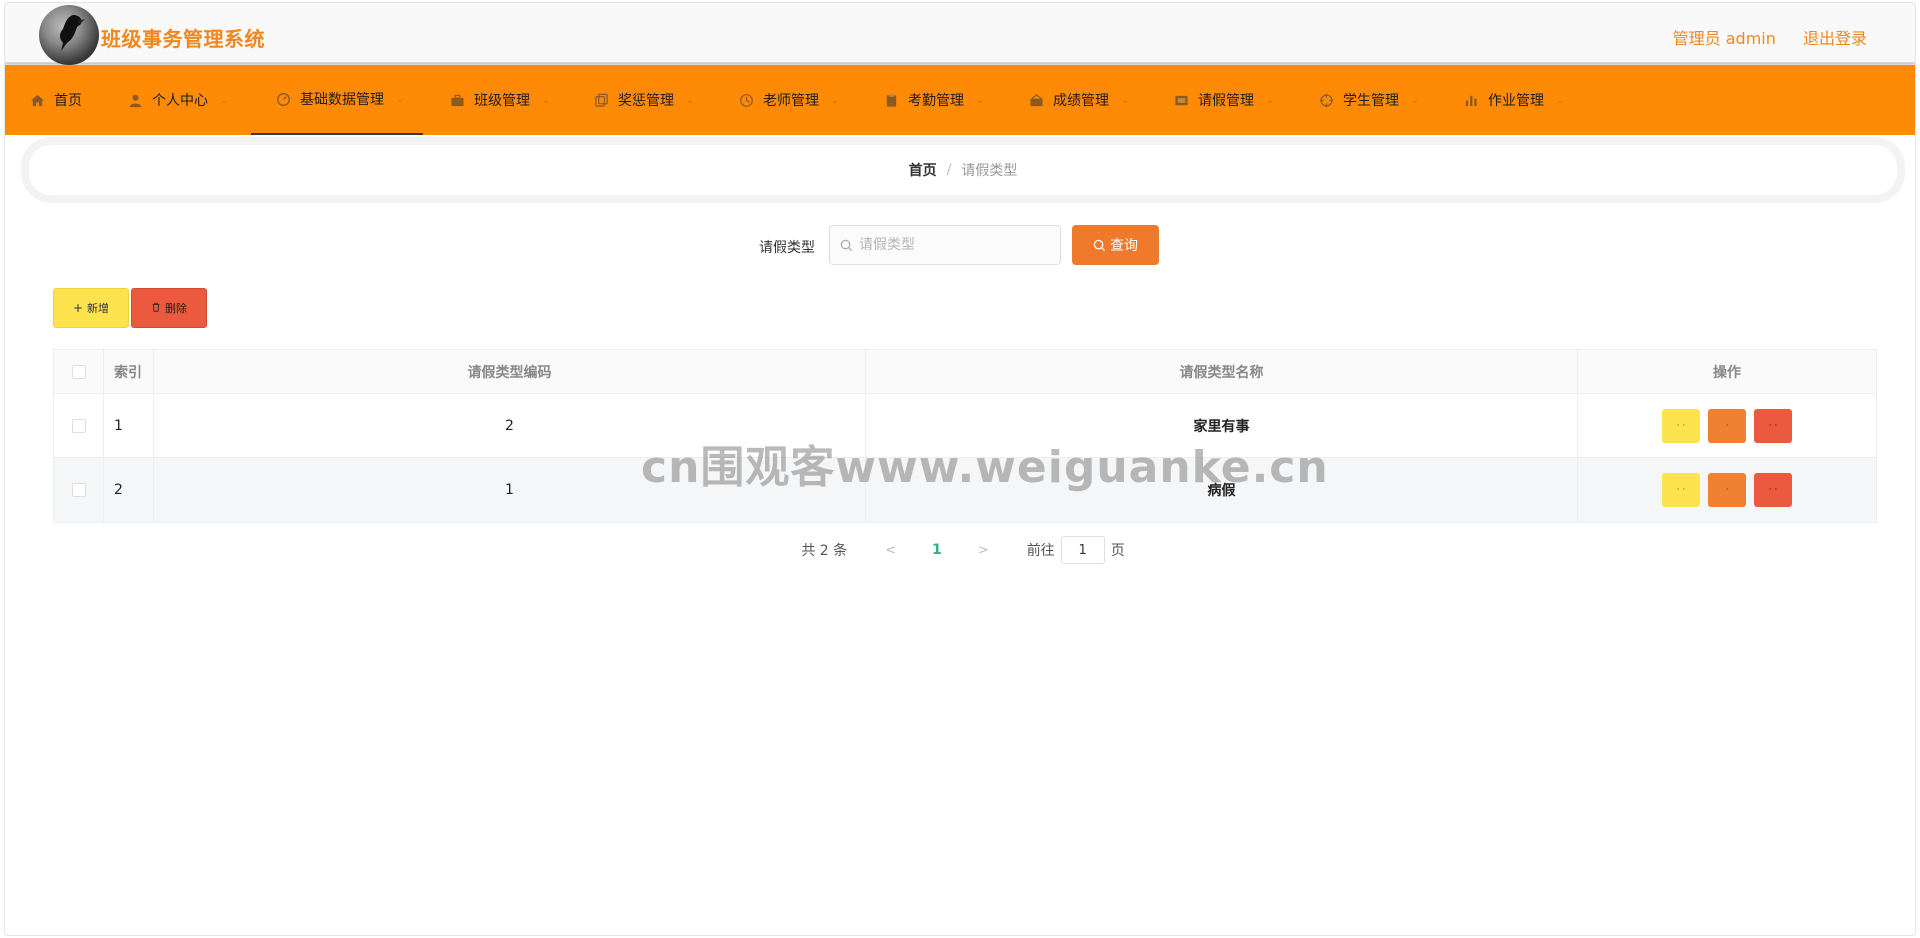 The width and height of the screenshot is (1920, 938). I want to click on pagination-total: 共 2 条, so click(824, 551).